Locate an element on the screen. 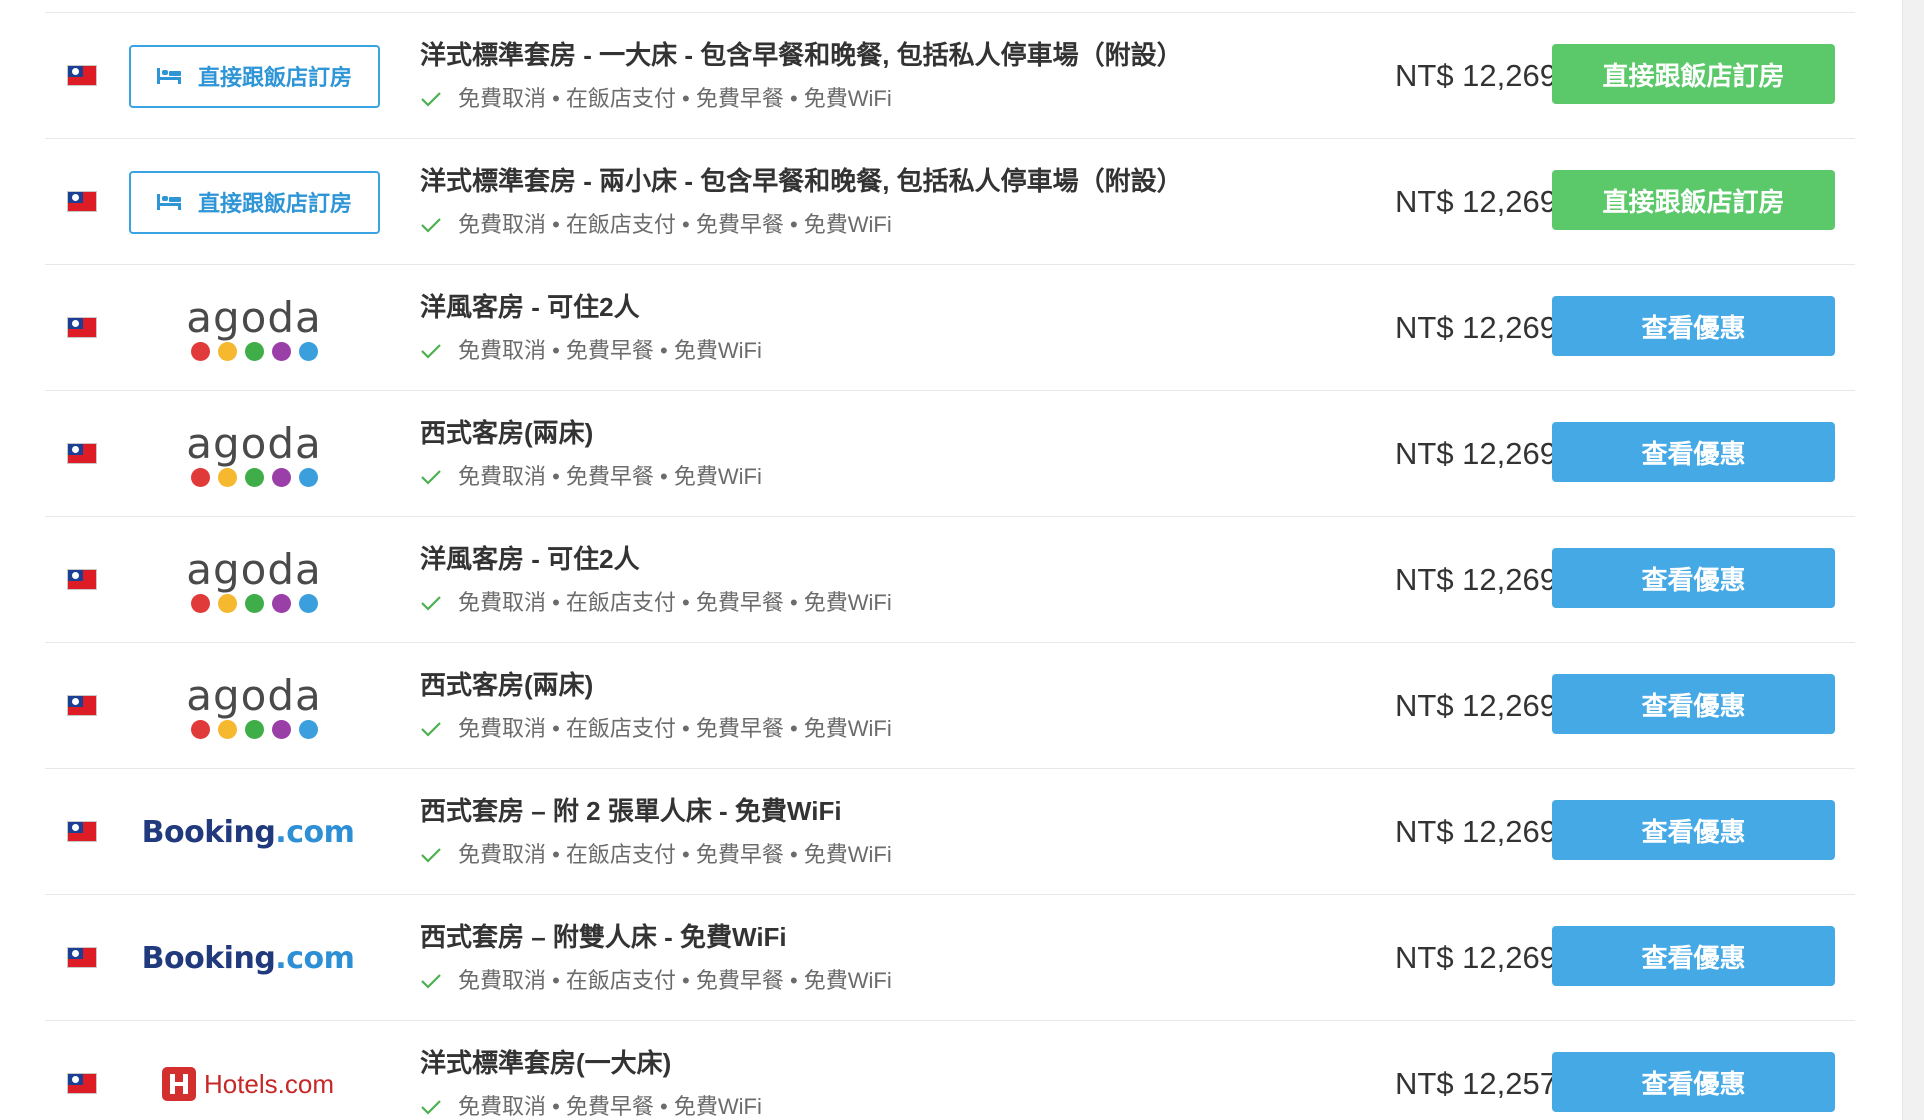 The width and height of the screenshot is (1924, 1120). room-title: 洋風客房 - 可住2人 is located at coordinates (530, 307).